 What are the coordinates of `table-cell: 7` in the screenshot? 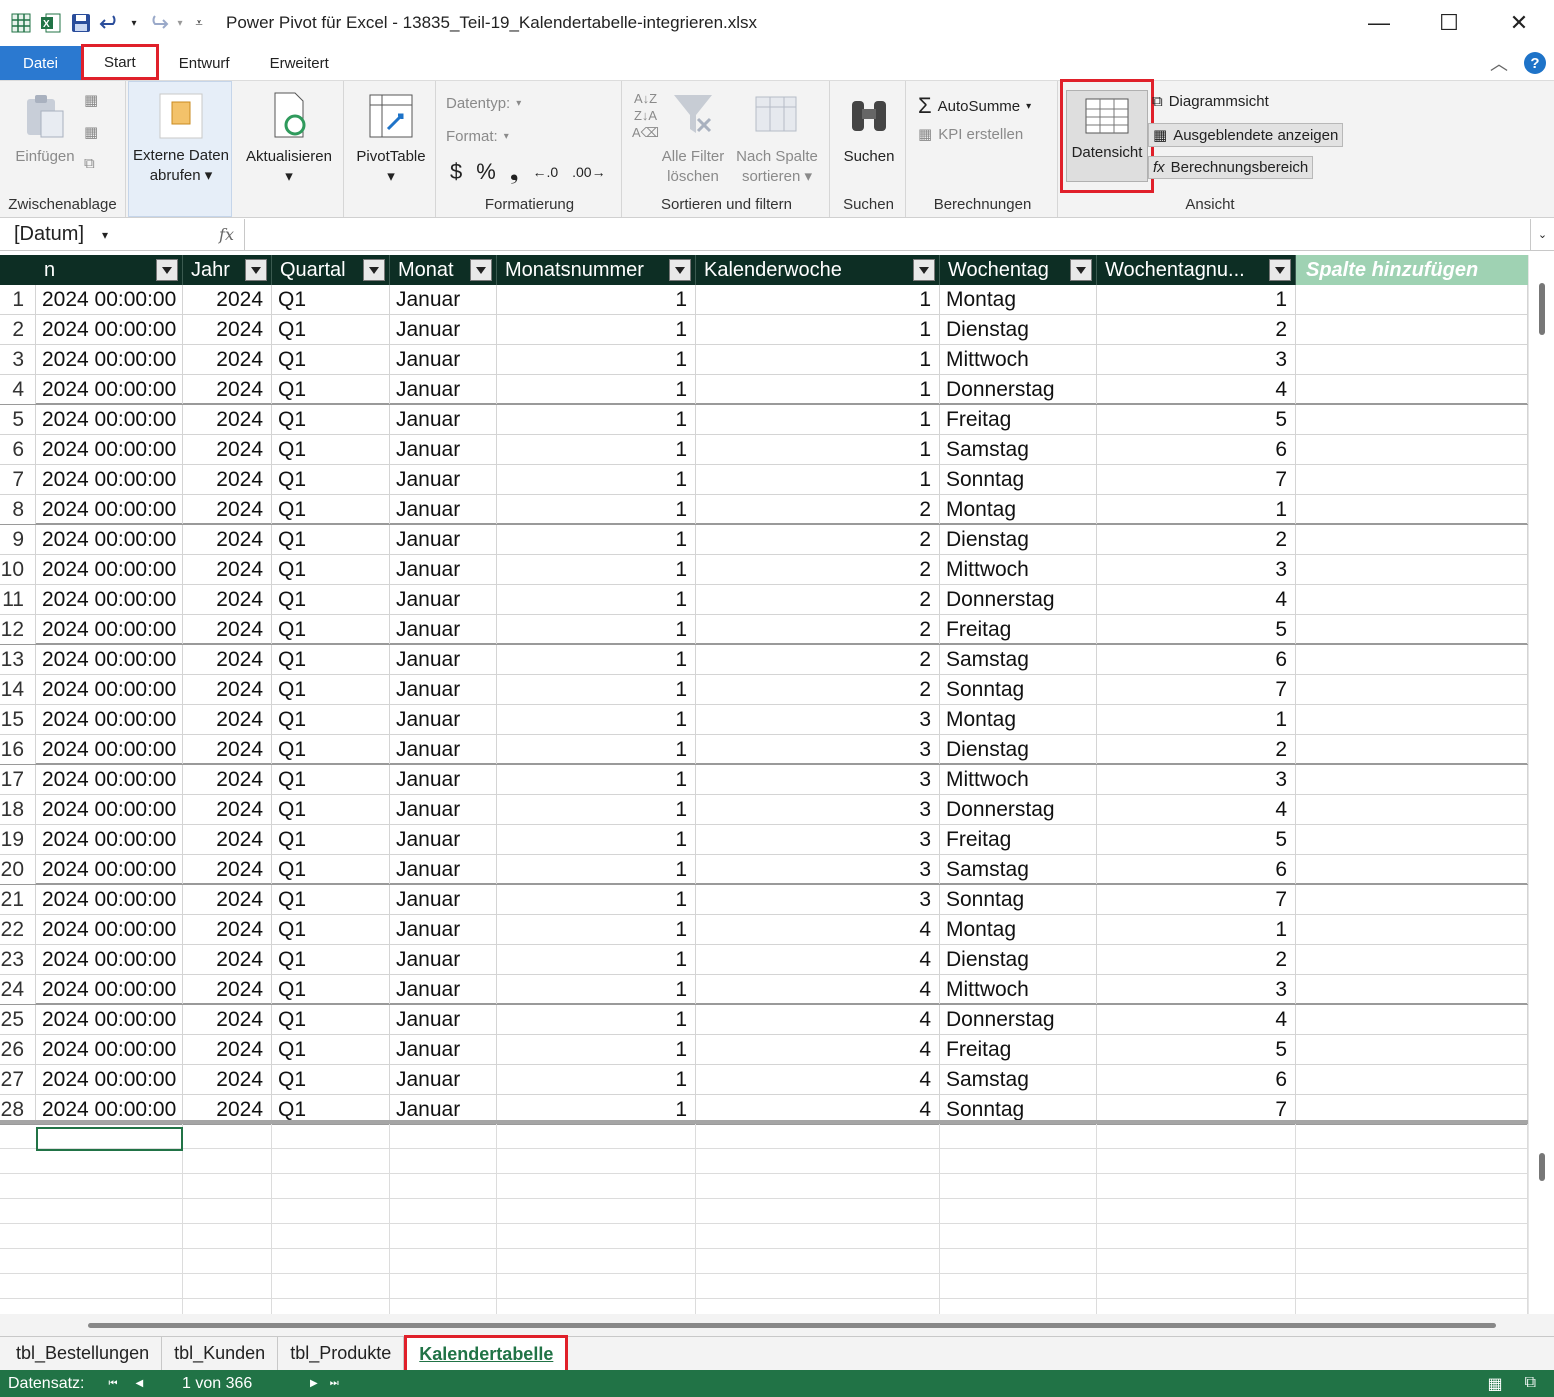 It's located at (1196, 479).